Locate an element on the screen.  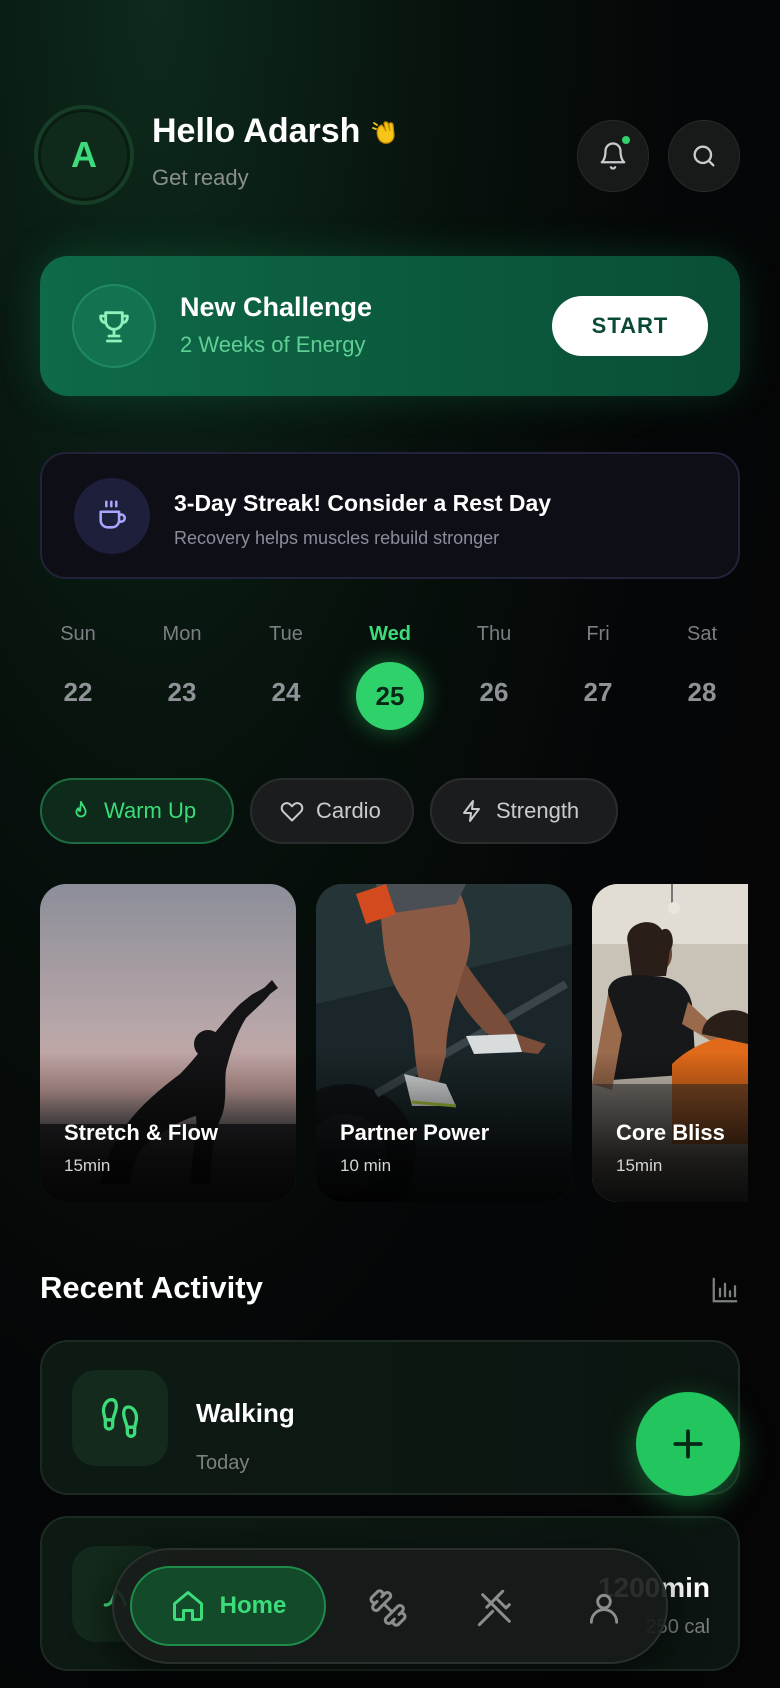
workout-title: Core Bliss is located at coordinates (670, 1132).